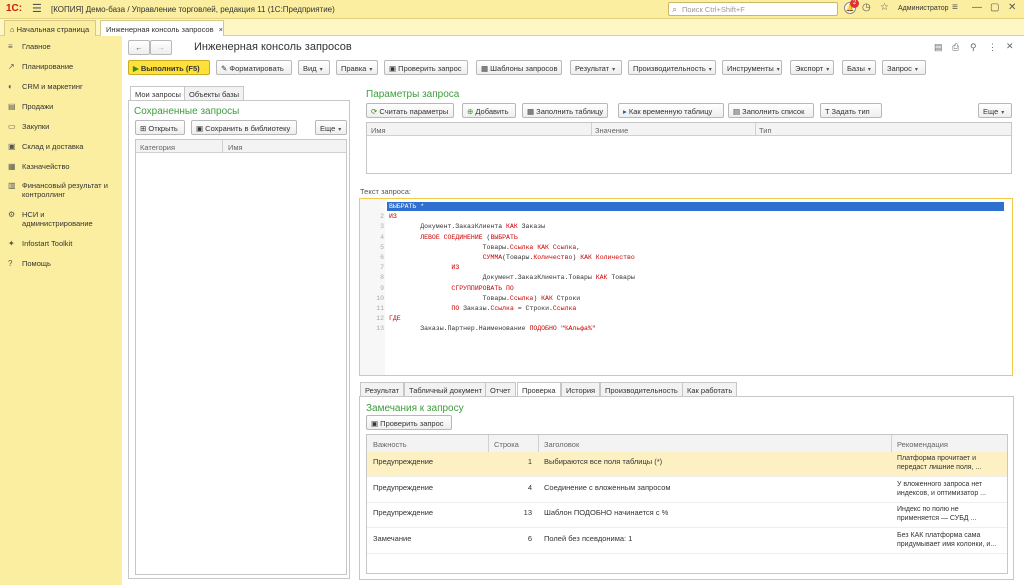 Image resolution: width=1024 pixels, height=585 pixels. What do you see at coordinates (695, 206) in the screenshot?
I see `current-line-highlight` at bounding box center [695, 206].